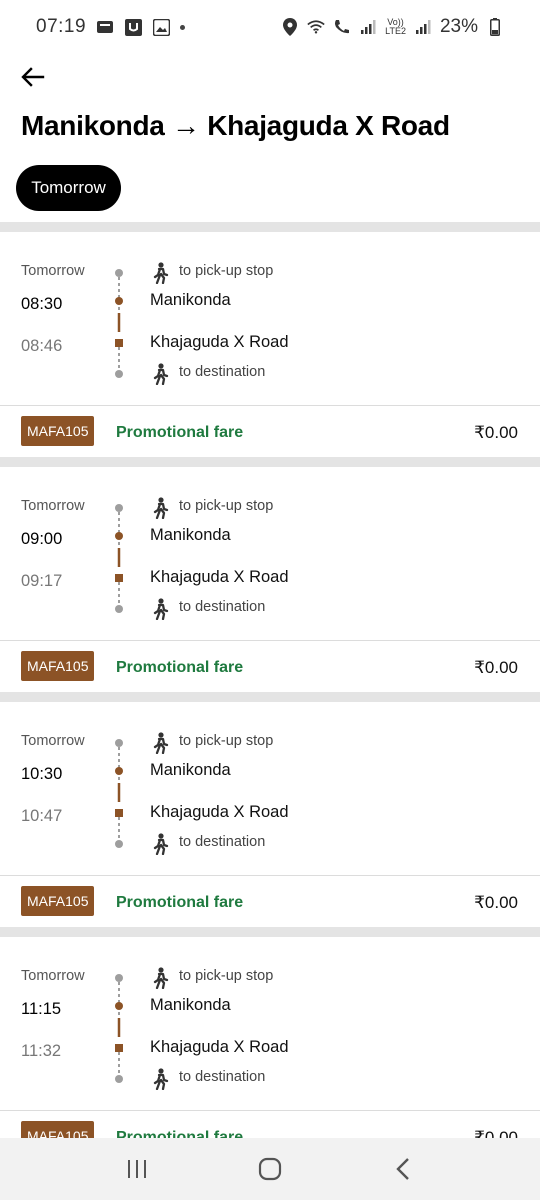  I want to click on back-nav-button, so click(403, 1169).